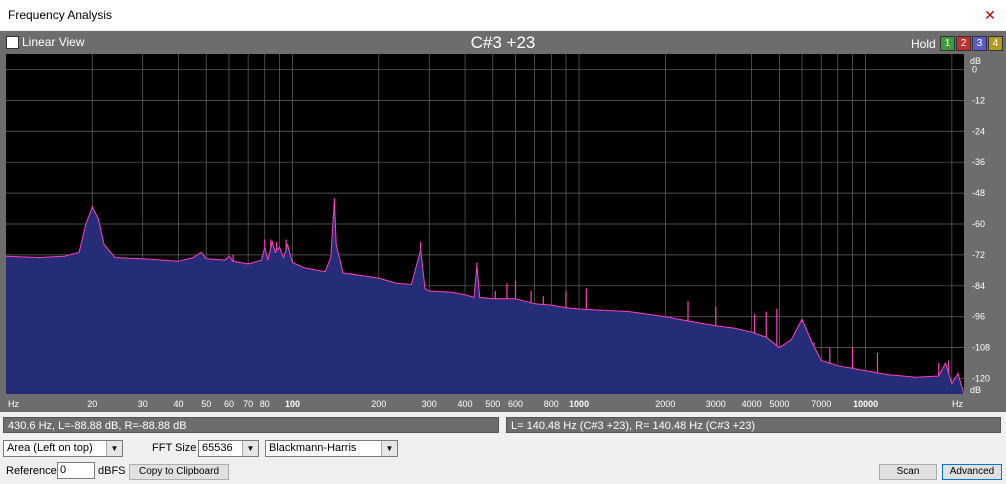 The height and width of the screenshot is (484, 1006). Describe the element at coordinates (779, 404) in the screenshot. I see `x-tick-label: 5000` at that location.